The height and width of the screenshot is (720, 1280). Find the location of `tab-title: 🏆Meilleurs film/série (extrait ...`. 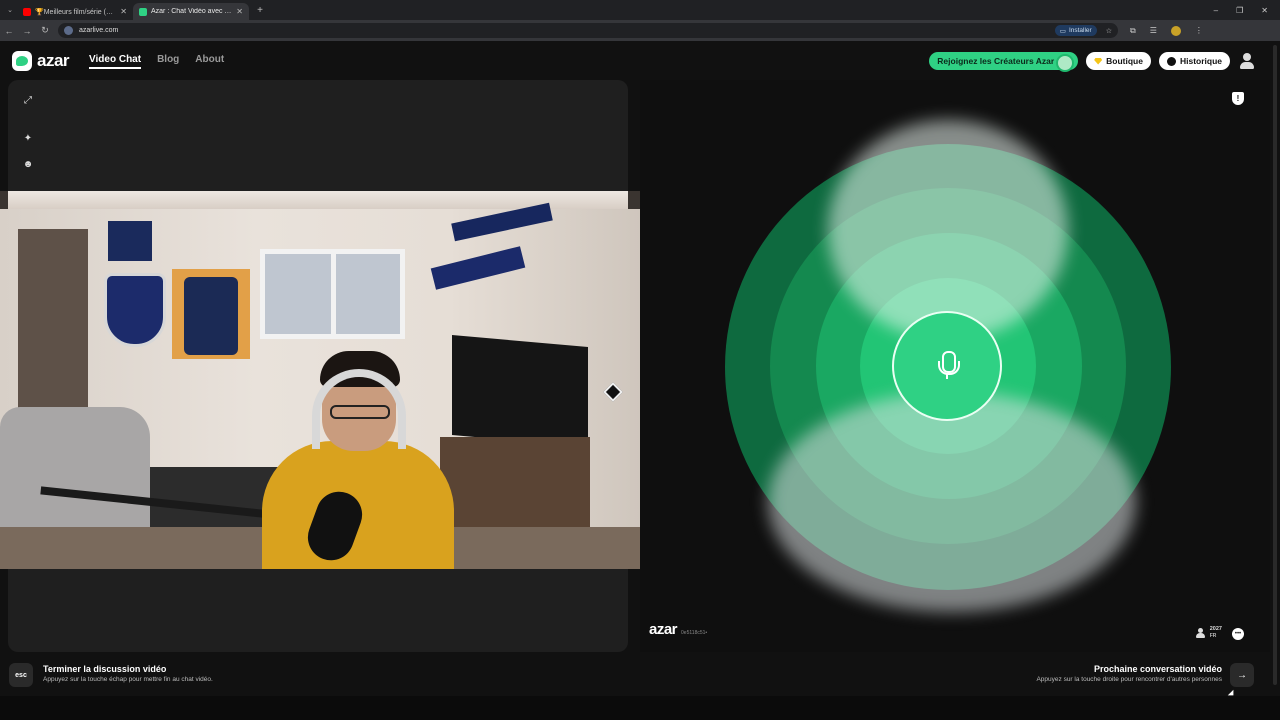

tab-title: 🏆Meilleurs film/série (extrait ... is located at coordinates (75, 12).